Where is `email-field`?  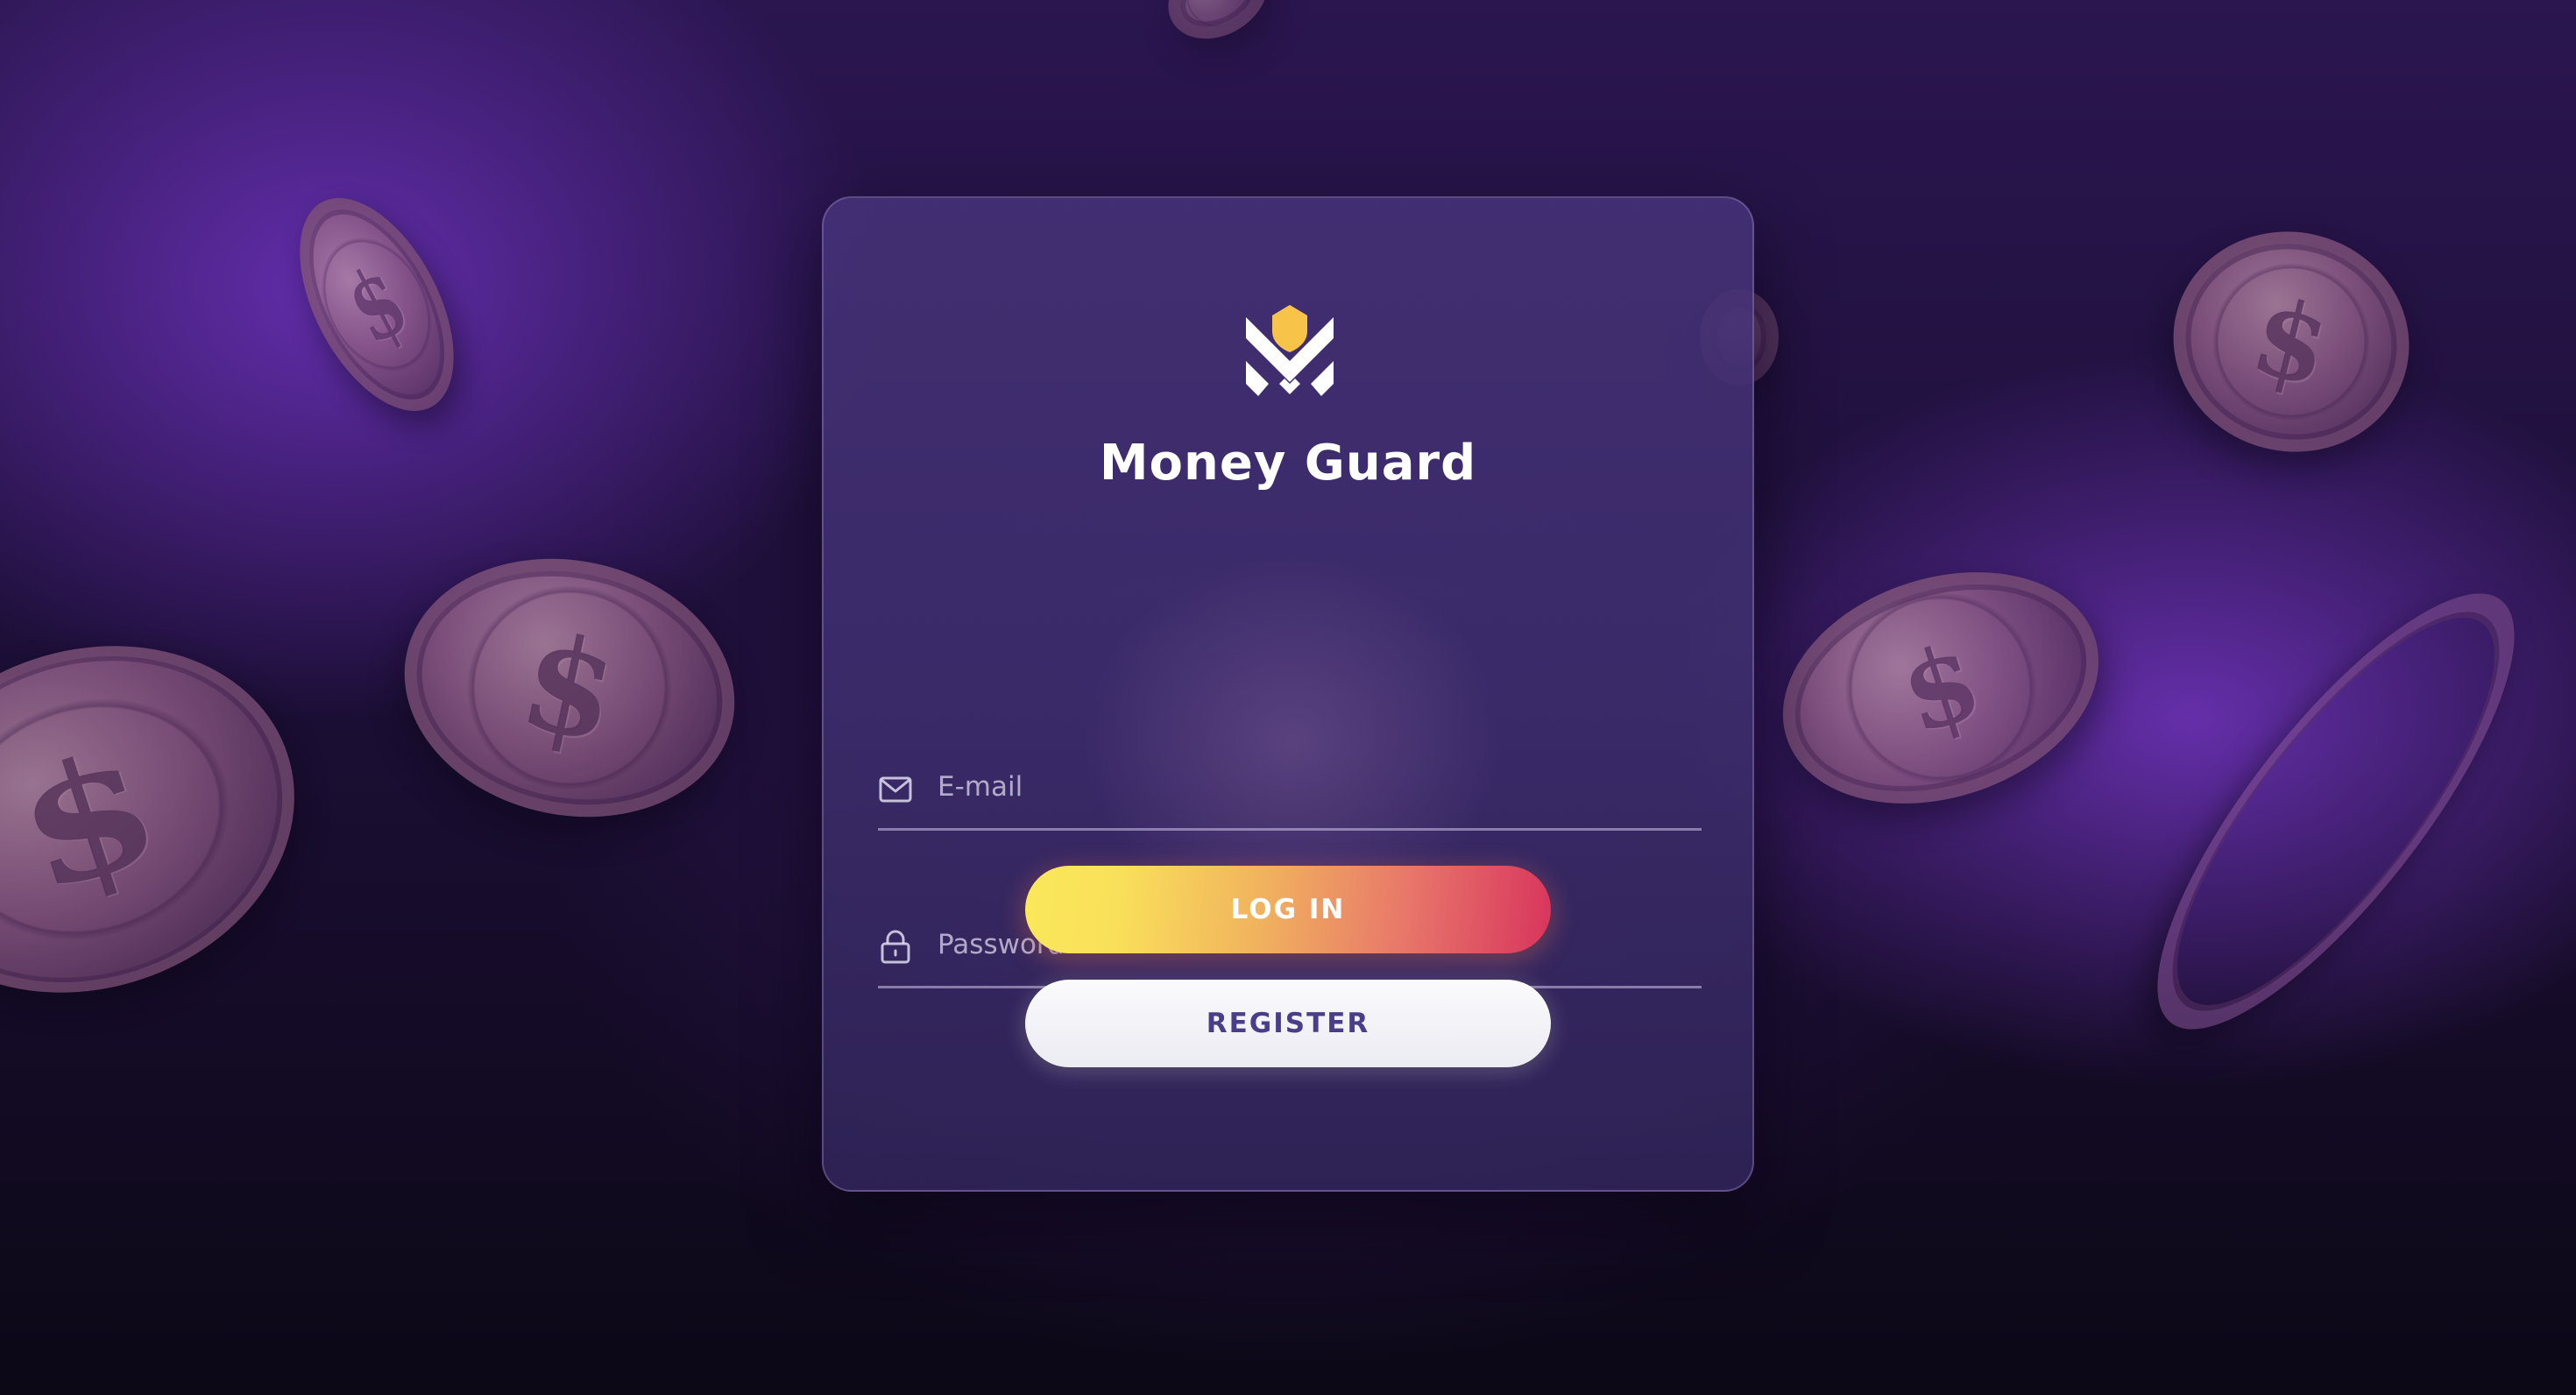 email-field is located at coordinates (1290, 787).